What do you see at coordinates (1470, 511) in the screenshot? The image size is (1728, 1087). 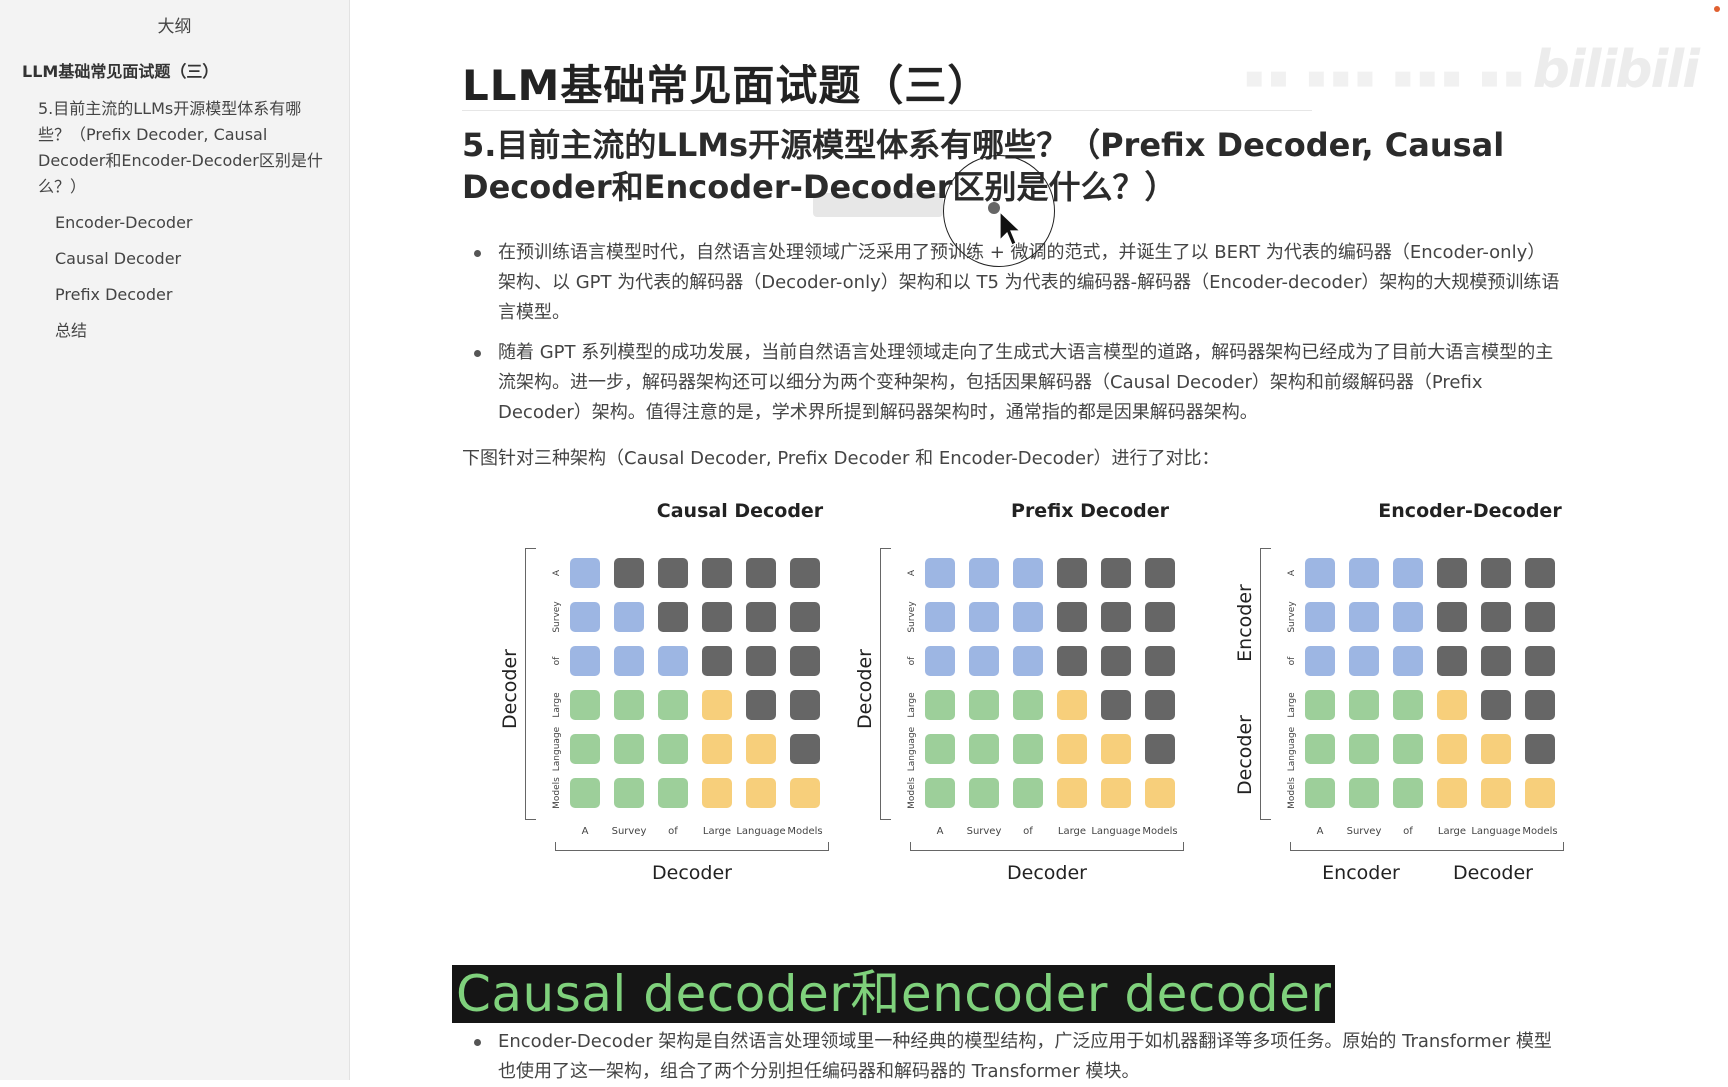 I see `panel-title-2: Encoder-Decoder` at bounding box center [1470, 511].